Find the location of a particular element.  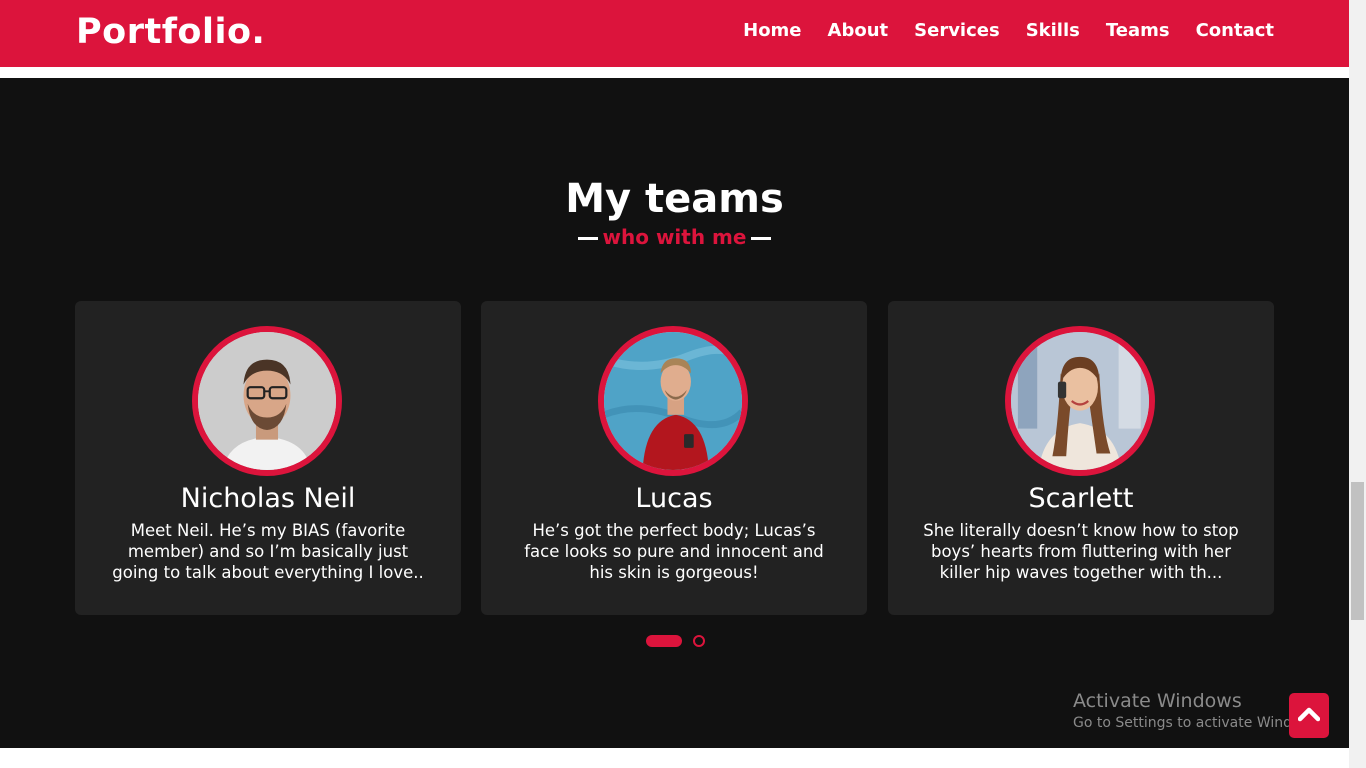

nav-item-services: Services is located at coordinates (957, 30).